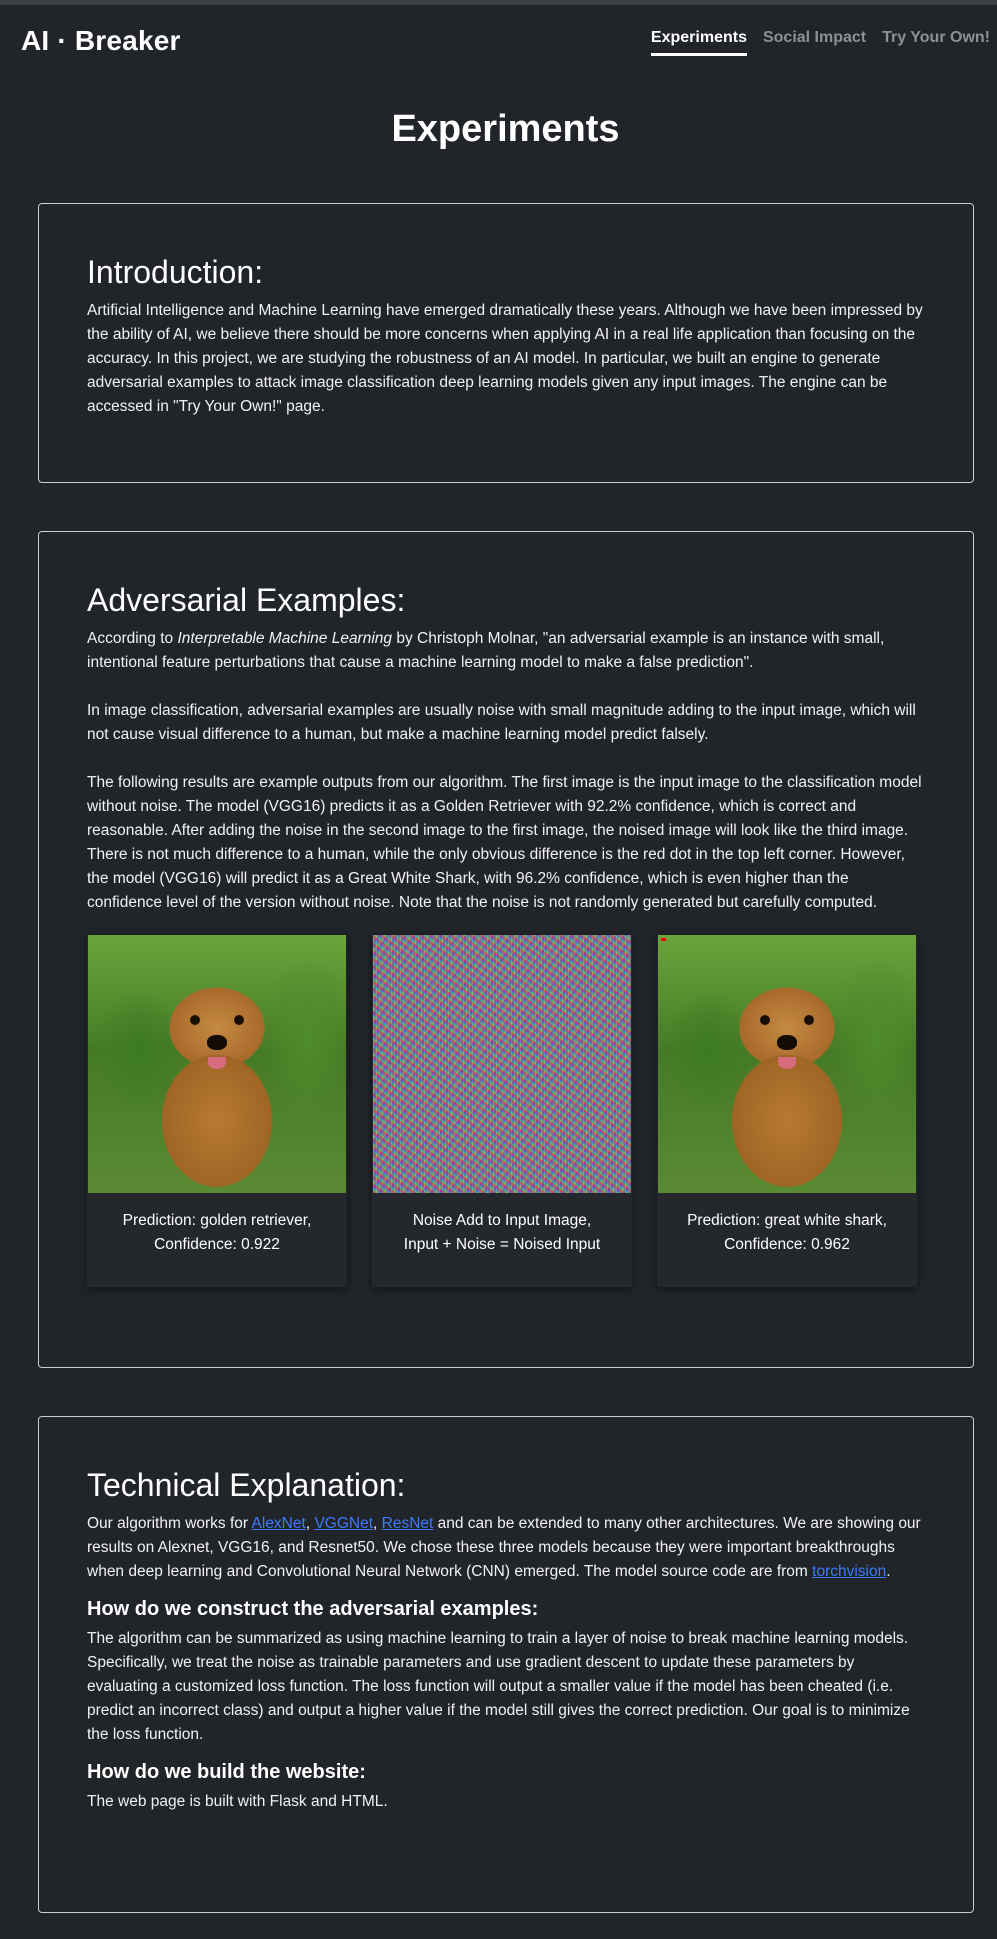 Image resolution: width=997 pixels, height=1939 pixels. I want to click on caption-line: Noise Add to Input Image,, so click(502, 1220).